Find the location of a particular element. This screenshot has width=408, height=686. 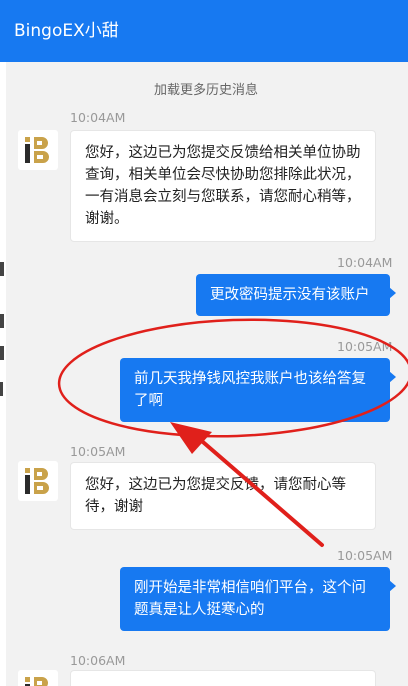

user-message-bubble: 前几天我挣钱风控我账户也该给答复了啊 is located at coordinates (258, 390).